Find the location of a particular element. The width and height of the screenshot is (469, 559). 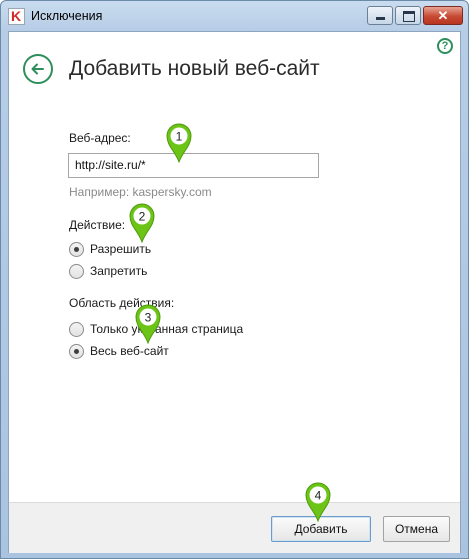

url-input: http://site.ru/* is located at coordinates (193, 165).